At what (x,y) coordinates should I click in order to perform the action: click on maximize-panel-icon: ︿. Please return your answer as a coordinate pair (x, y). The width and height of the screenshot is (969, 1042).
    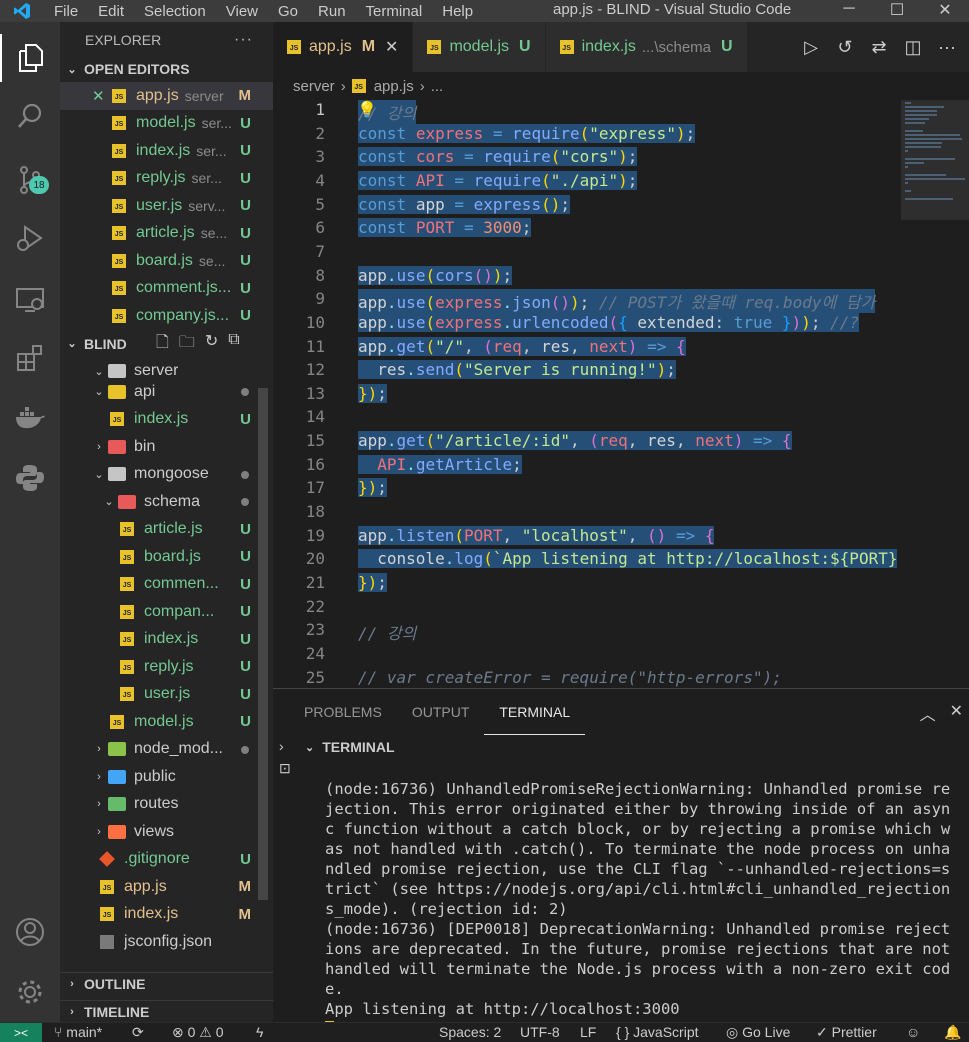
    Looking at the image, I should click on (928, 713).